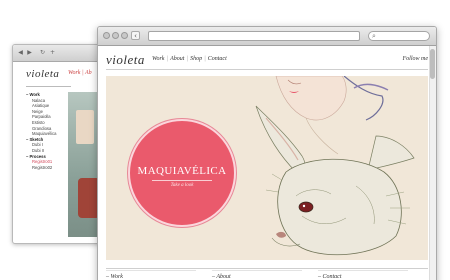 The height and width of the screenshot is (280, 450). I want to click on browser-toolbar: ‹ › ⌕, so click(267, 36).